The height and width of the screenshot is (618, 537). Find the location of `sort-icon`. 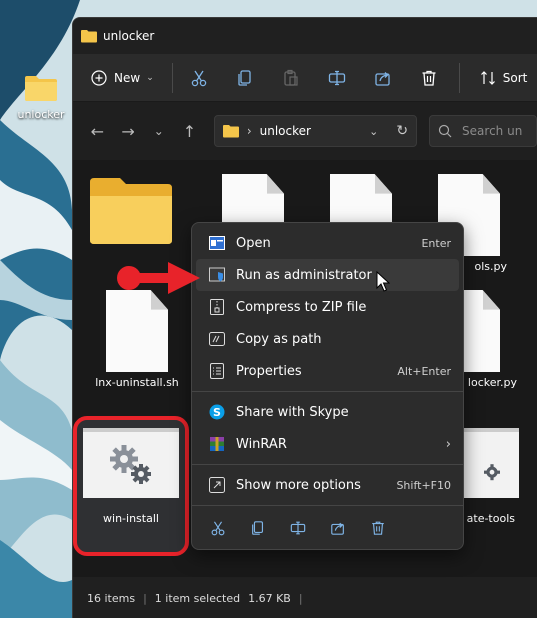

sort-icon is located at coordinates (487, 77).